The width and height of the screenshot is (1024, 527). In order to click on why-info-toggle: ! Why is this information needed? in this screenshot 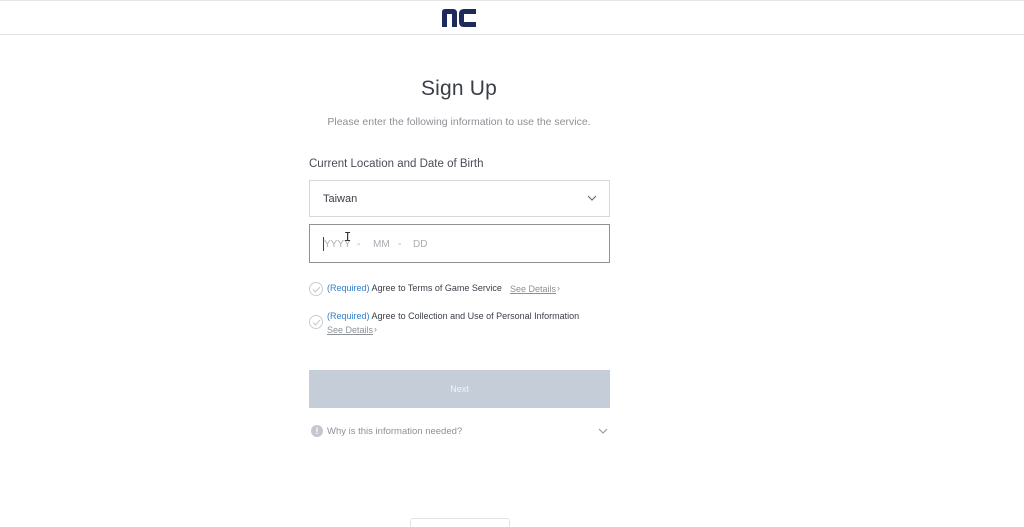, I will do `click(459, 432)`.